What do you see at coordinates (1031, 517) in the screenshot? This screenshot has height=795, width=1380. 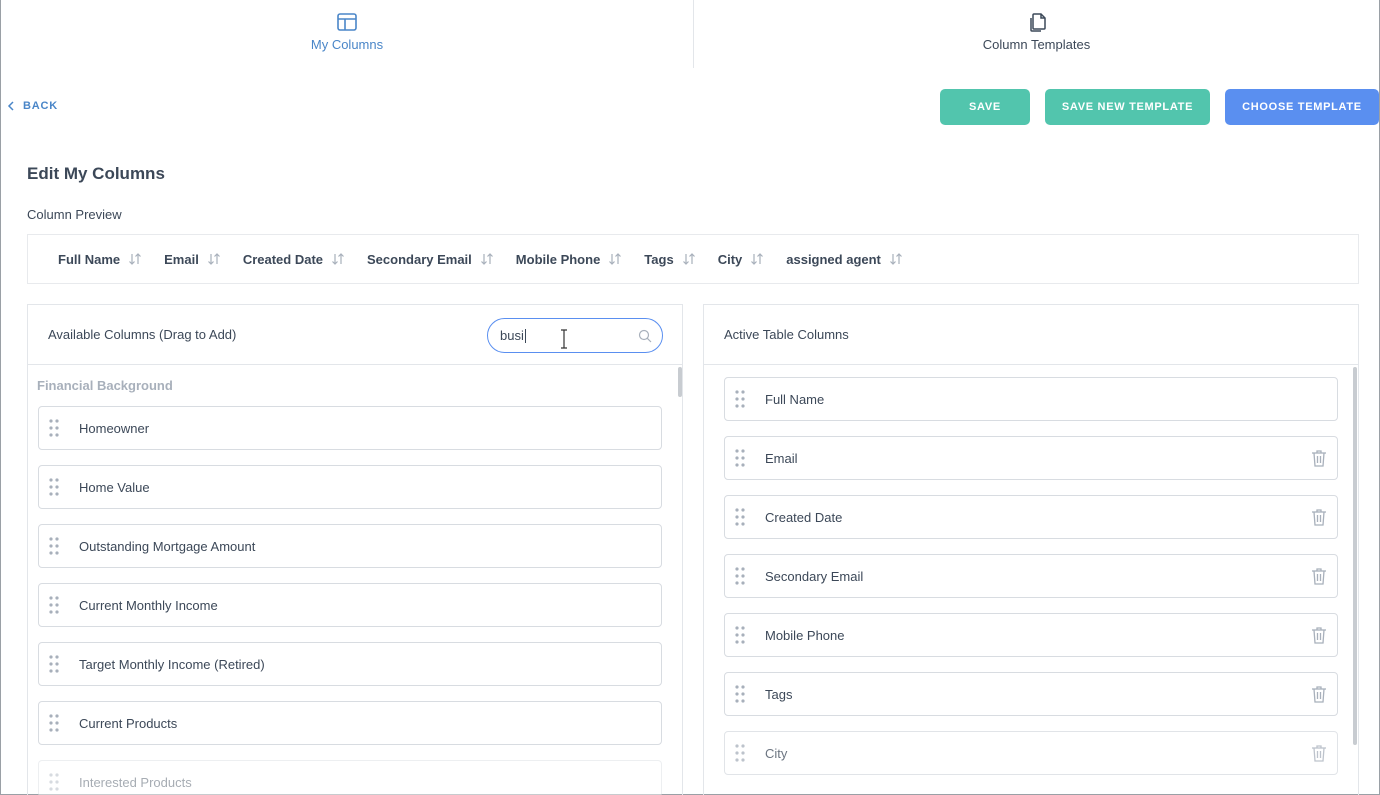 I see `active-column-item: Created Date` at bounding box center [1031, 517].